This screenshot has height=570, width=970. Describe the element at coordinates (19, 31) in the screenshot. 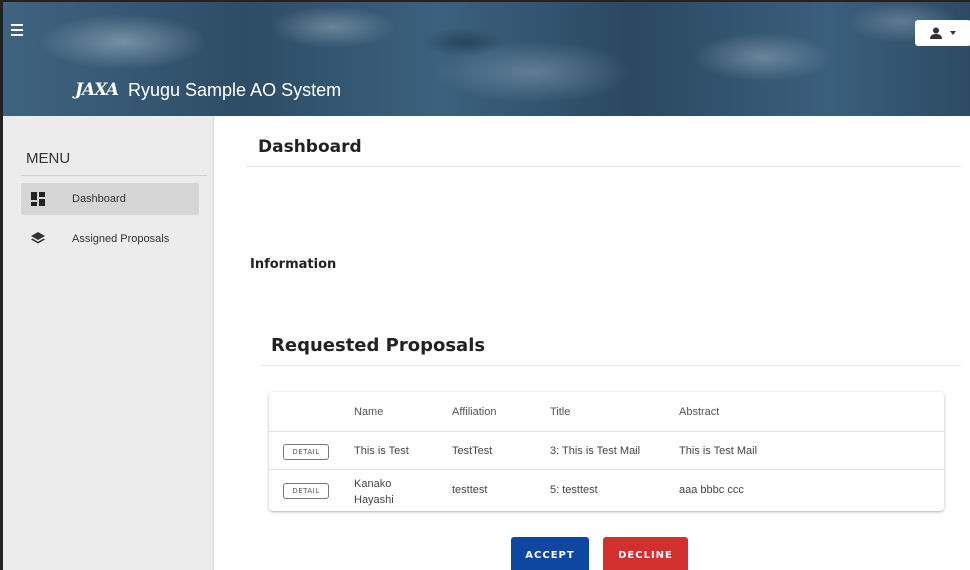

I see `hamburger-menu-icon` at that location.